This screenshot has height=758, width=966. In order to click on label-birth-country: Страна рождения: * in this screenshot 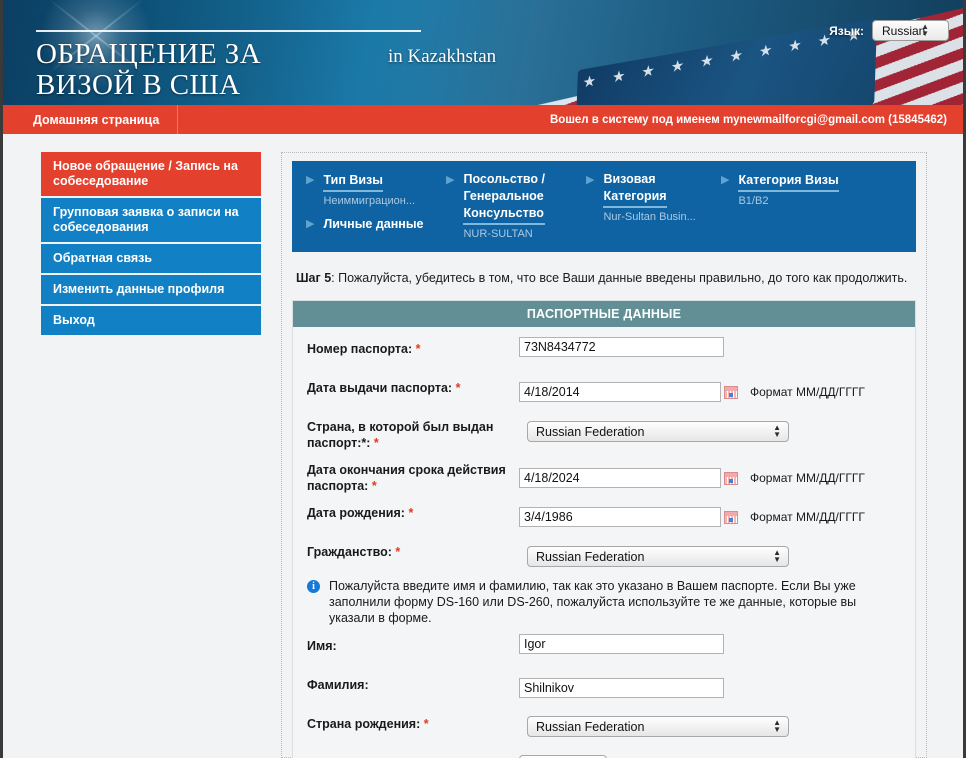, I will do `click(413, 722)`.